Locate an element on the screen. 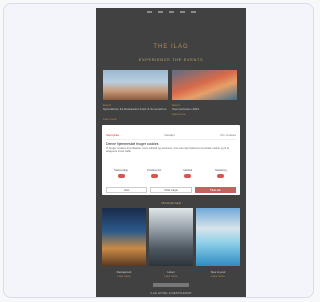 Image resolution: width=320 pixels, height=302 pixels. footer-text: ILAG HOTEL & RESTAURANT is located at coordinates (171, 293).